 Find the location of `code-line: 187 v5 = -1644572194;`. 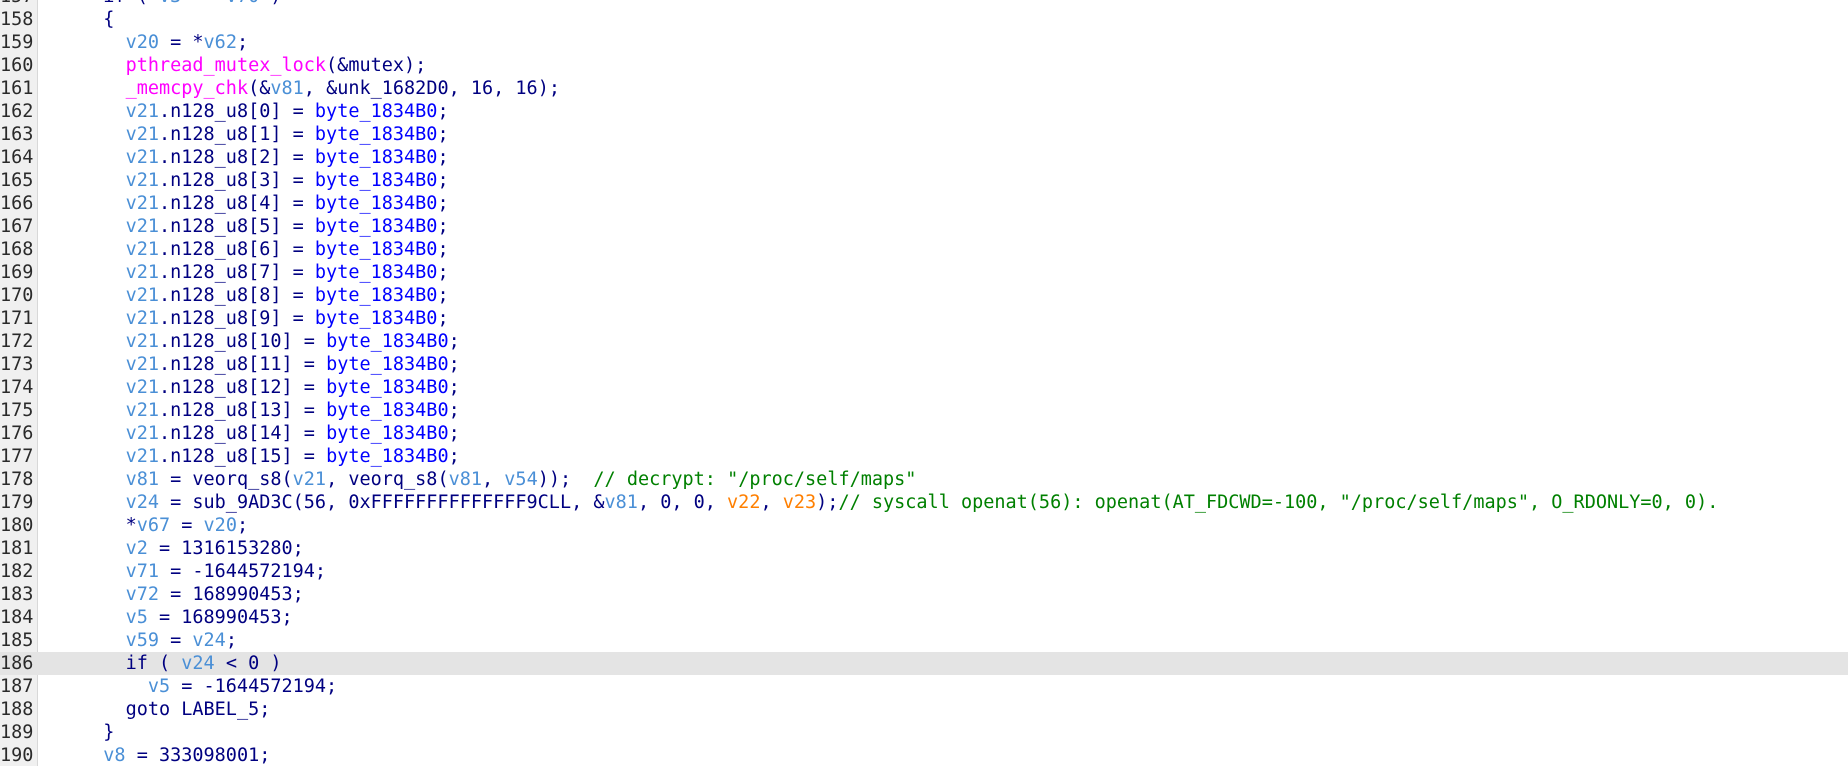

code-line: 187 v5 = -1644572194; is located at coordinates (924, 686).